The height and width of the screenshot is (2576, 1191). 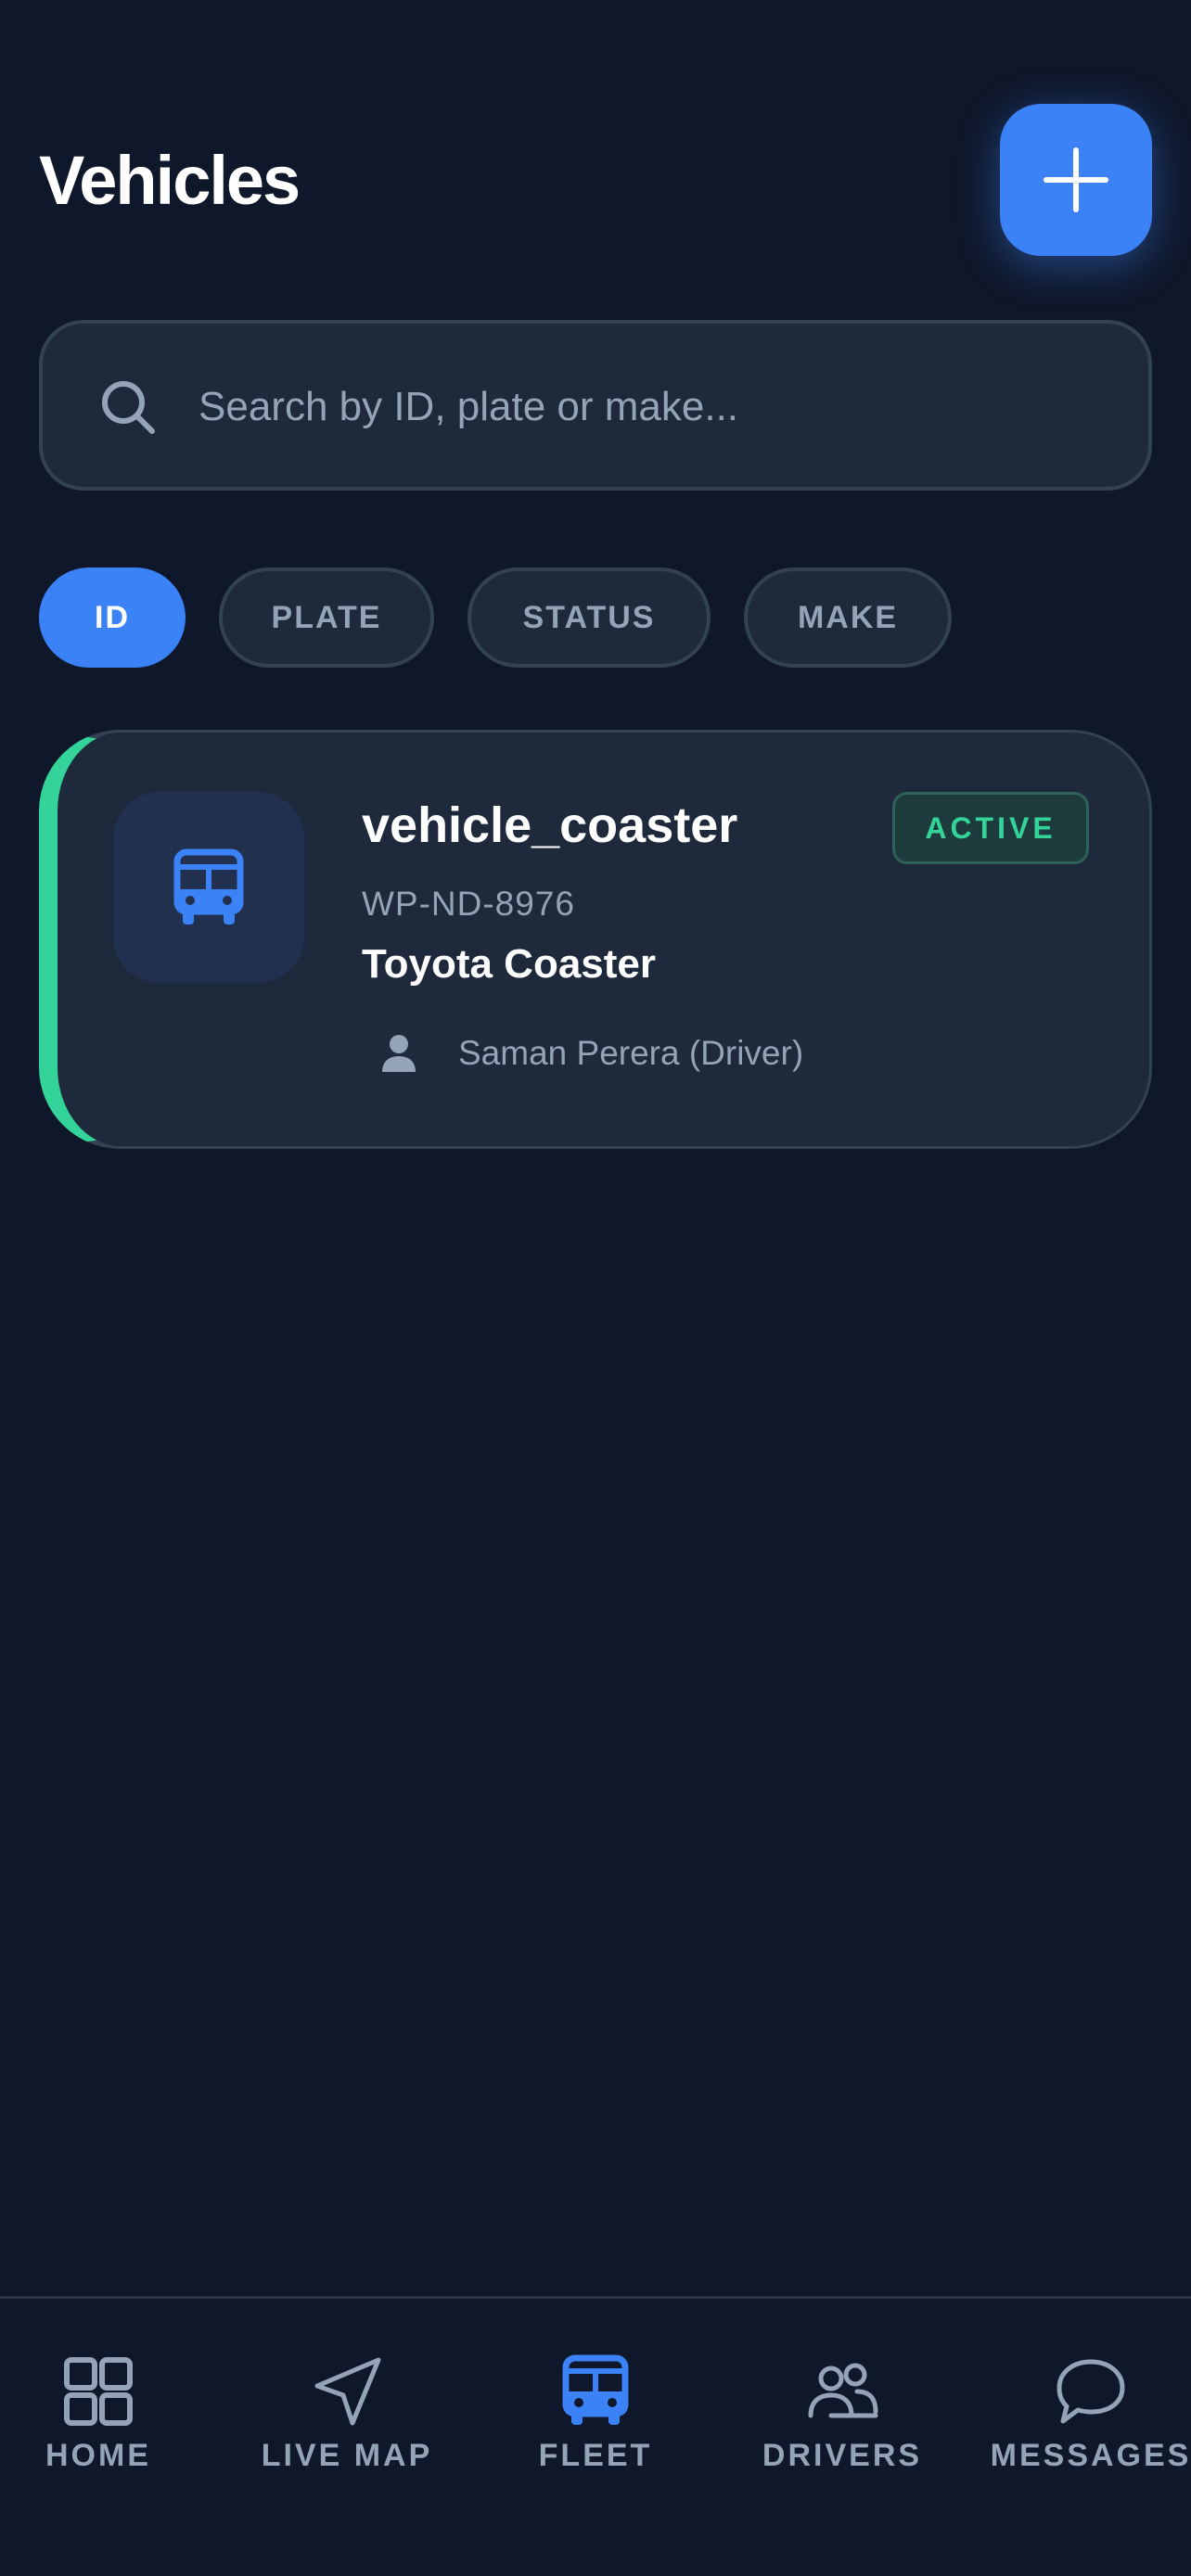 What do you see at coordinates (347, 2455) in the screenshot?
I see `nav-label: LIVE MAP` at bounding box center [347, 2455].